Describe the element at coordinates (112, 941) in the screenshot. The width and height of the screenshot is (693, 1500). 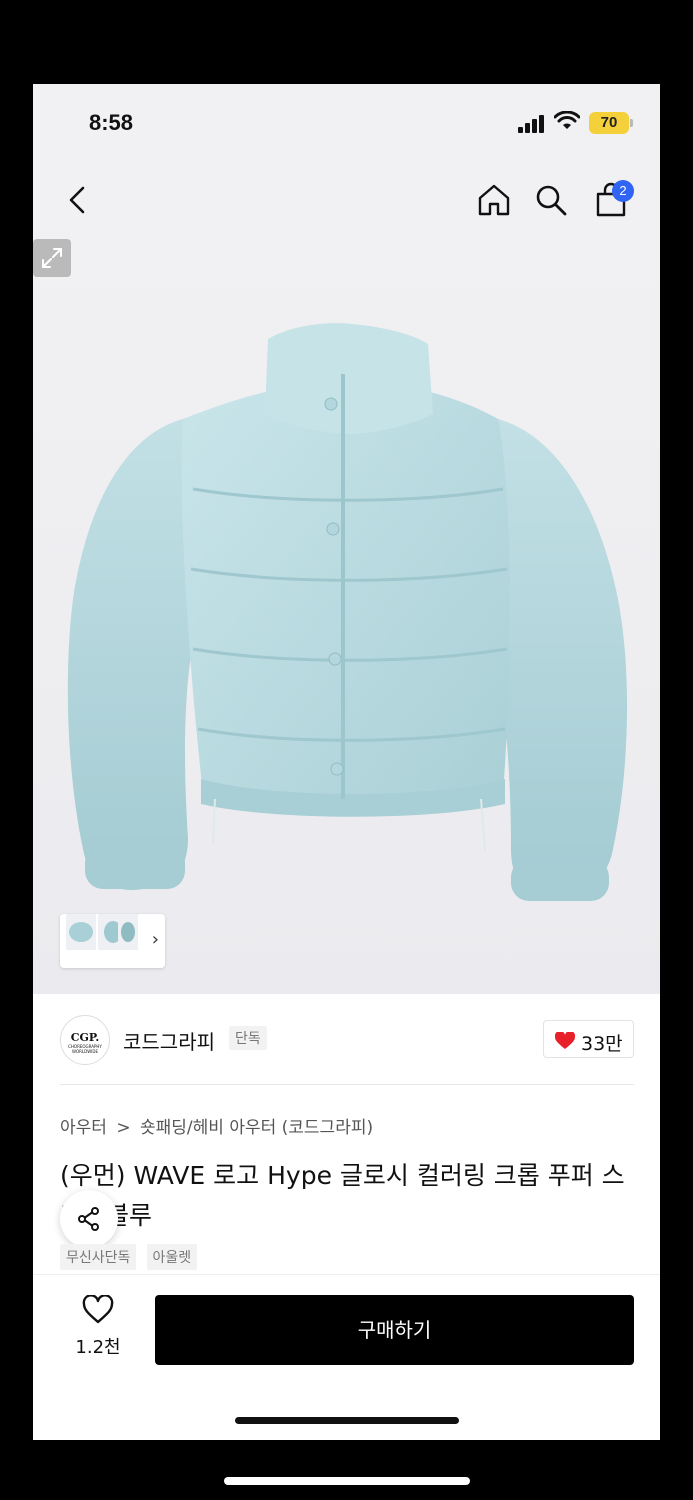
I see `image-thumbnails: ›` at that location.